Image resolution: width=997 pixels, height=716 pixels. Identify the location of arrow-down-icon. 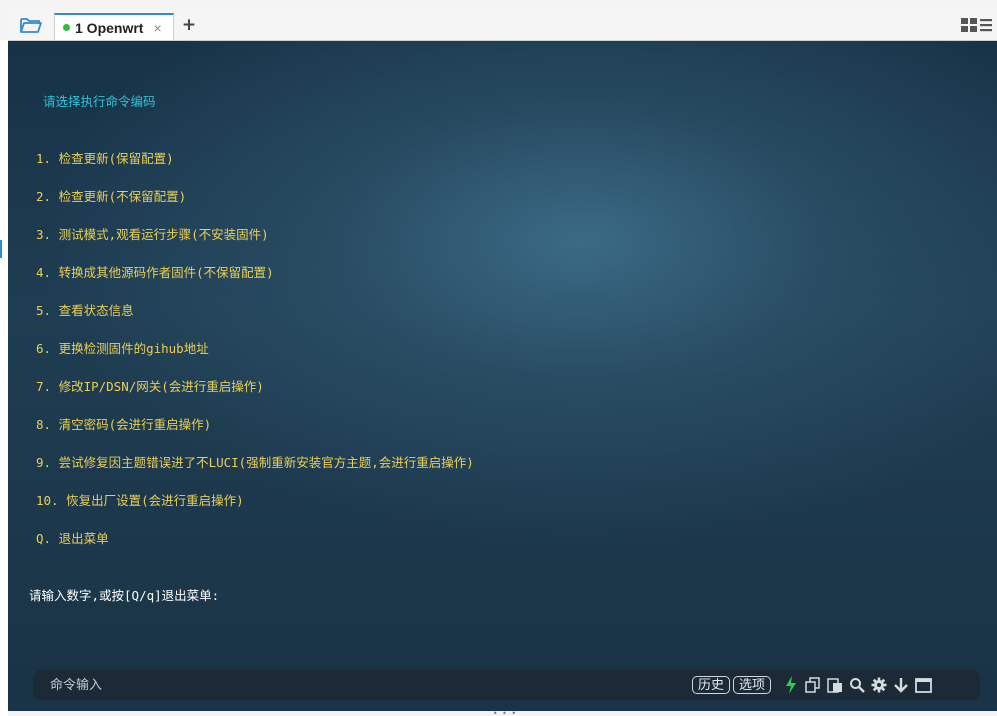
(901, 685).